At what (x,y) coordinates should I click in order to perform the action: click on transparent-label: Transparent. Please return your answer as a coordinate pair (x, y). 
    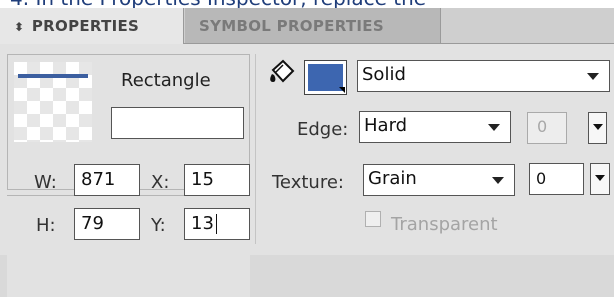
    Looking at the image, I should click on (444, 224).